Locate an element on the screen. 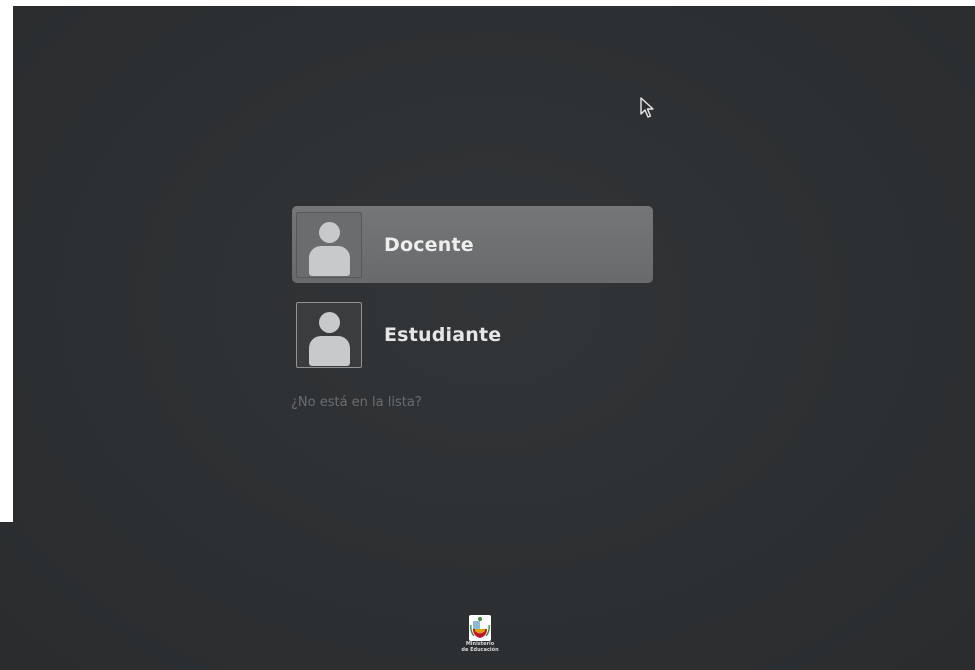 The image size is (975, 670). user-list: Docente Estudiante is located at coordinates (472, 296).